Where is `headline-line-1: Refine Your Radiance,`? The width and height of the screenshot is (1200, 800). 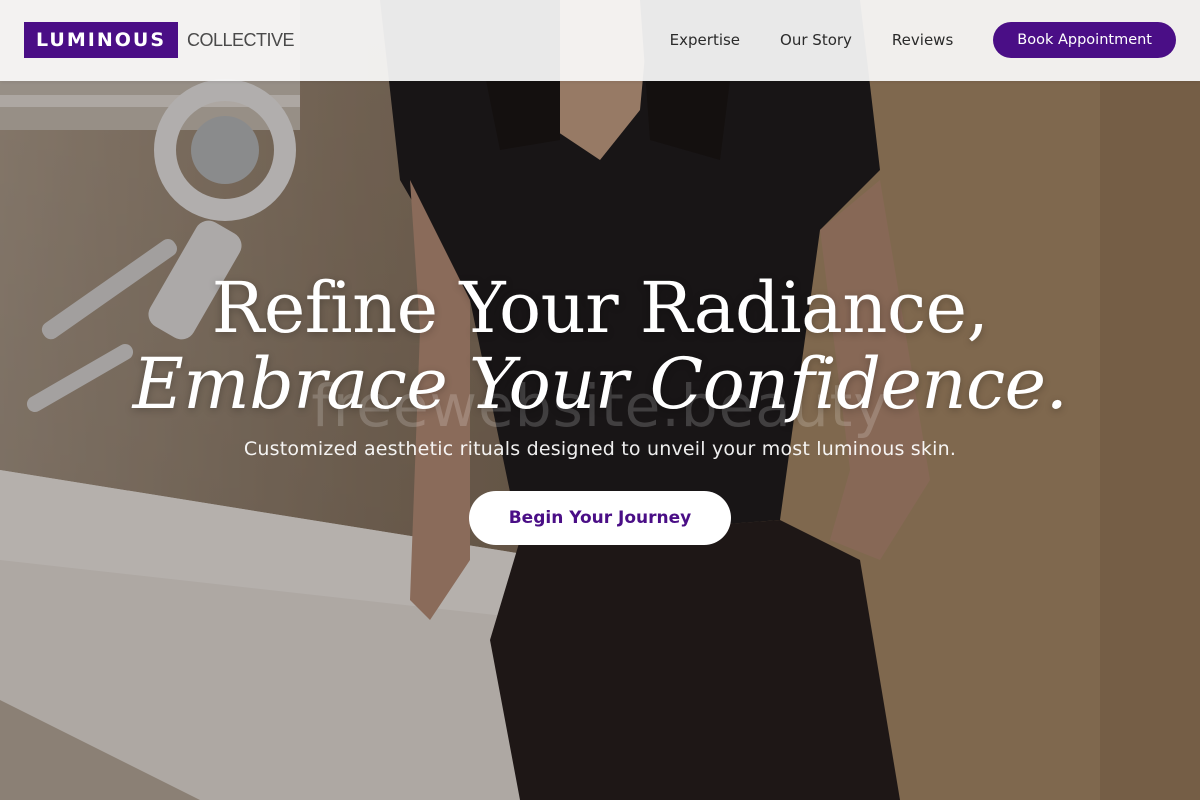
headline-line-1: Refine Your Radiance, is located at coordinates (600, 308).